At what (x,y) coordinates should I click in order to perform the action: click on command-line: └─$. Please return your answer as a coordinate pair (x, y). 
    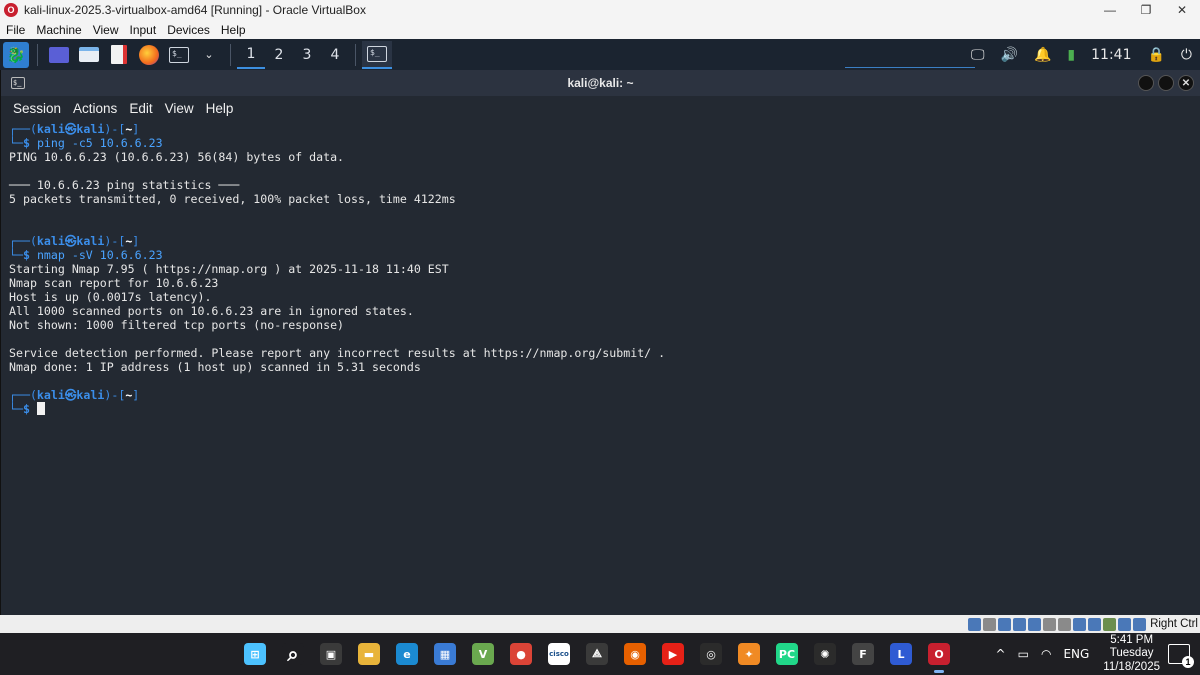
    Looking at the image, I should click on (604, 409).